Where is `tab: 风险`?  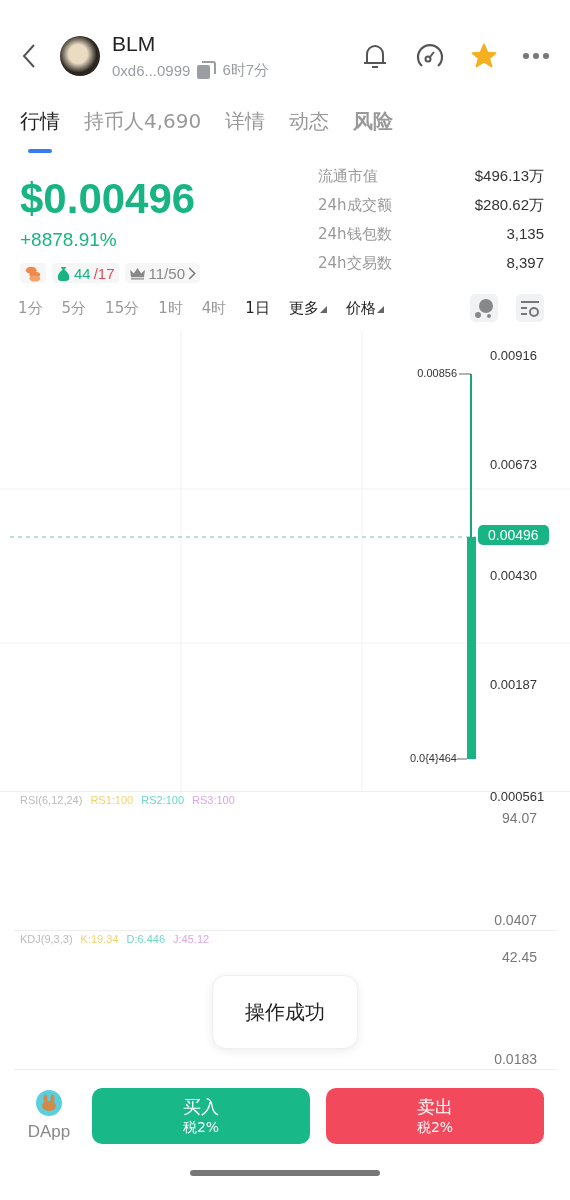 tab: 风险 is located at coordinates (373, 130).